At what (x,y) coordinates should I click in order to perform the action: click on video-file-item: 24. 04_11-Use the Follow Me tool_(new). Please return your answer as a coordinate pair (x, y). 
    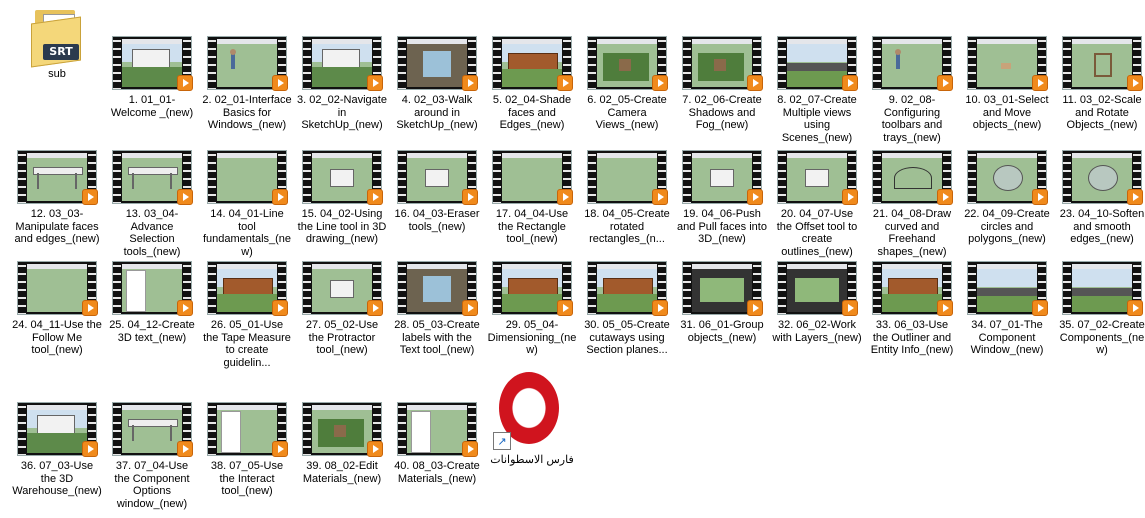
    Looking at the image, I should click on (57, 318).